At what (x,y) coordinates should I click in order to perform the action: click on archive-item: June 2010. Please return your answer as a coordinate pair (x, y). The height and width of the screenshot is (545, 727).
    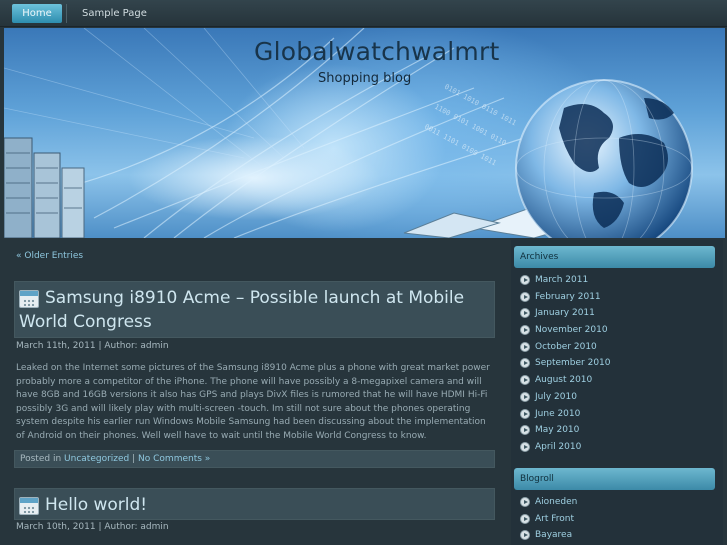
    Looking at the image, I should click on (565, 414).